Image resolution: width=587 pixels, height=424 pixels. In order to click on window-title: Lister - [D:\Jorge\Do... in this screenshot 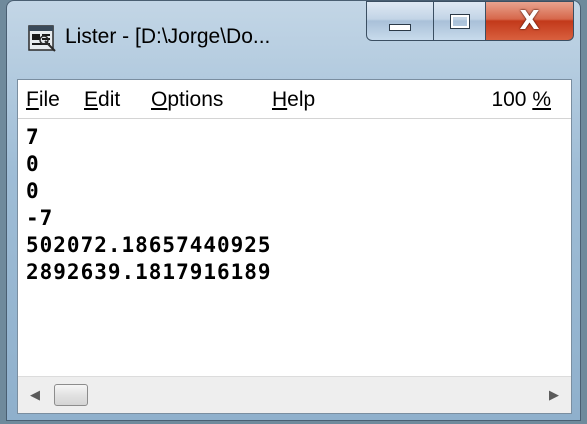, I will do `click(168, 36)`.